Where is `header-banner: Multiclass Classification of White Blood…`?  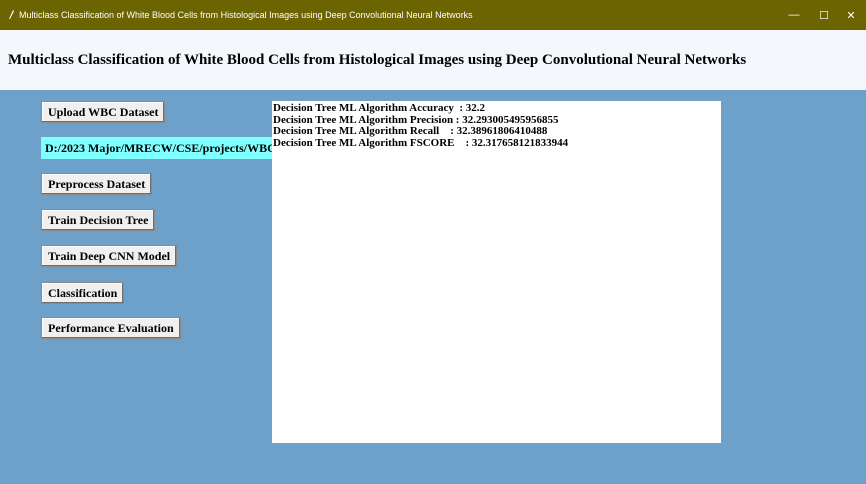
header-banner: Multiclass Classification of White Blood… is located at coordinates (433, 60).